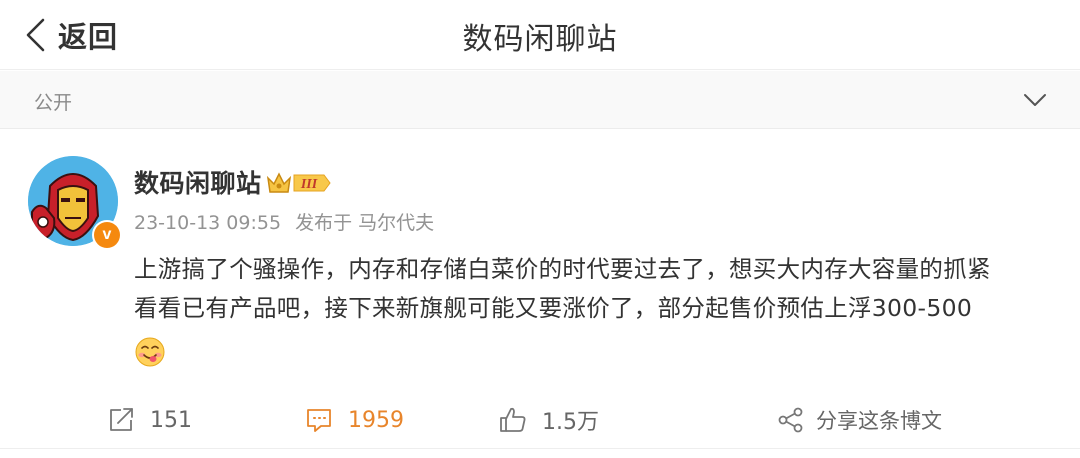 The height and width of the screenshot is (458, 1080). Describe the element at coordinates (1035, 100) in the screenshot. I see `chevron-down-icon` at that location.